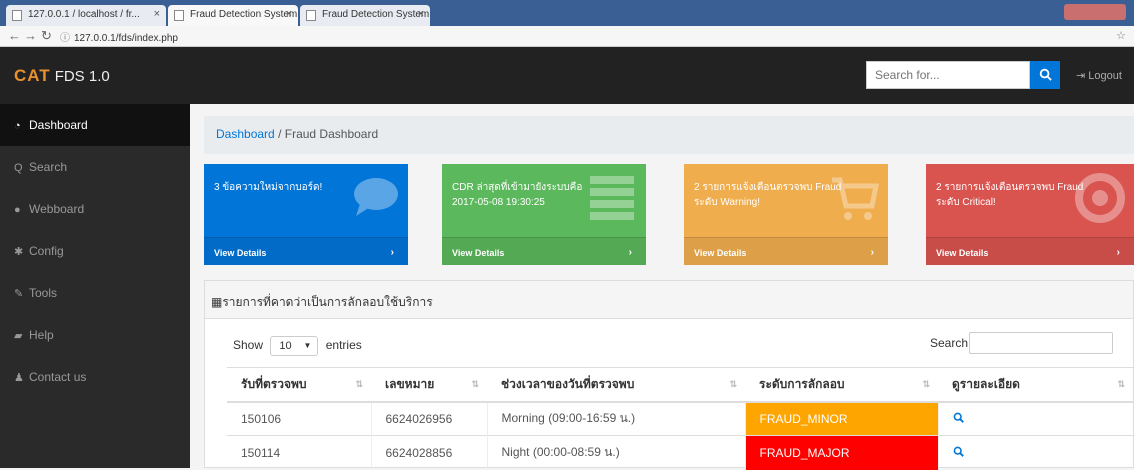 The image size is (1134, 470). What do you see at coordinates (19, 378) in the screenshot?
I see `user-icon: ♟` at bounding box center [19, 378].